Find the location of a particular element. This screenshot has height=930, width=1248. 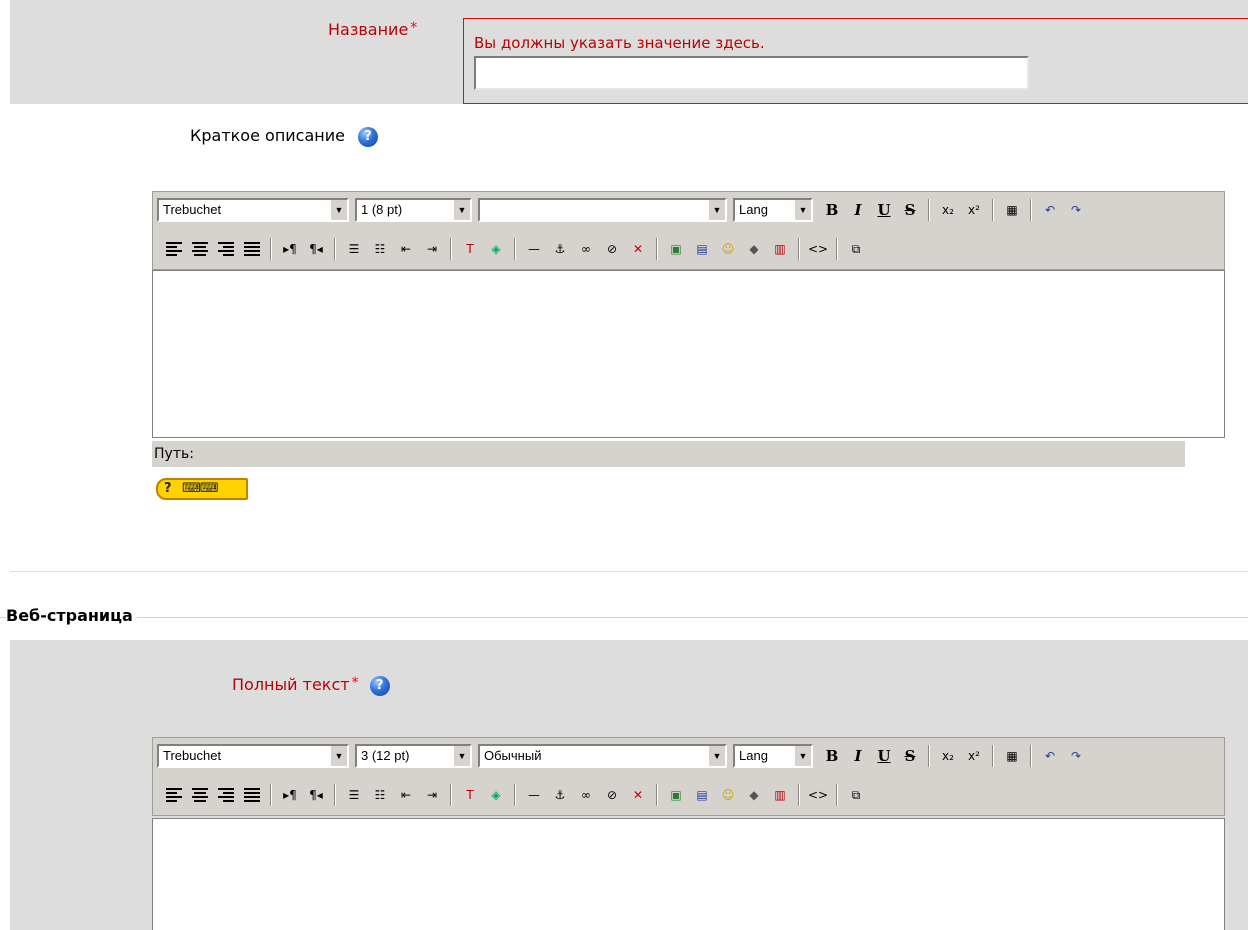

keyboard-shortcuts-button: ? ⌨⌨ is located at coordinates (202, 489).